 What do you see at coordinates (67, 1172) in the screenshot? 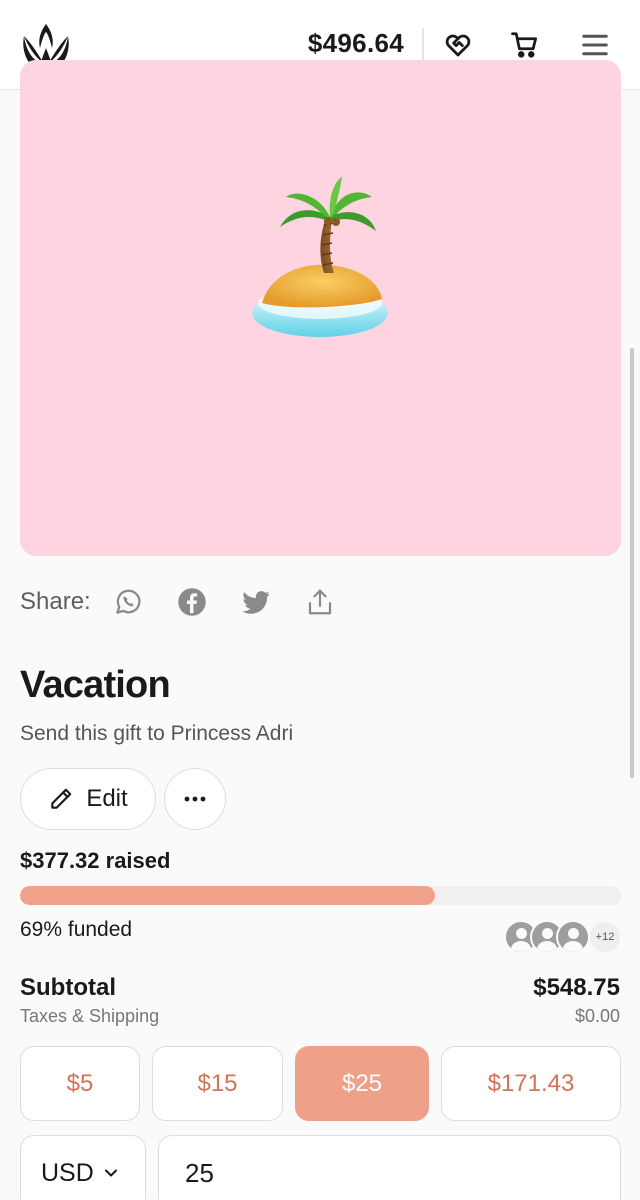
I see `currency-value: USD` at bounding box center [67, 1172].